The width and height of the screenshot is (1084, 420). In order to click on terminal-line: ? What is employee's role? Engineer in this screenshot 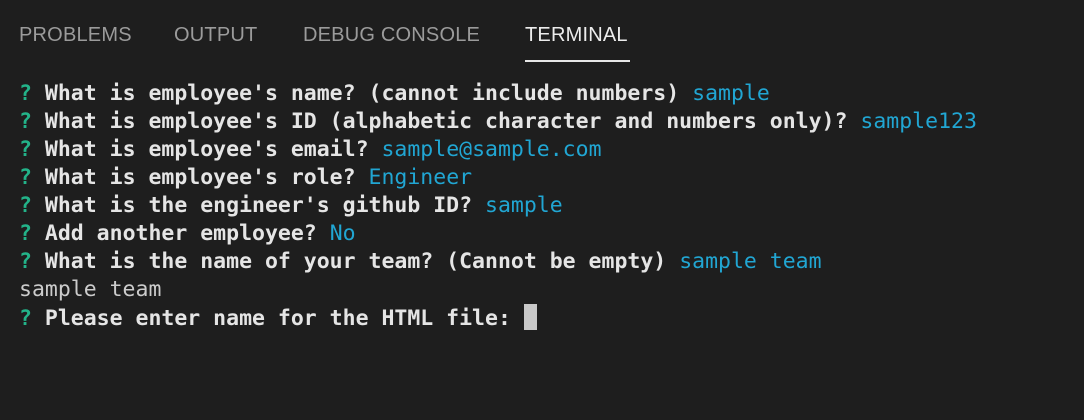, I will do `click(498, 178)`.